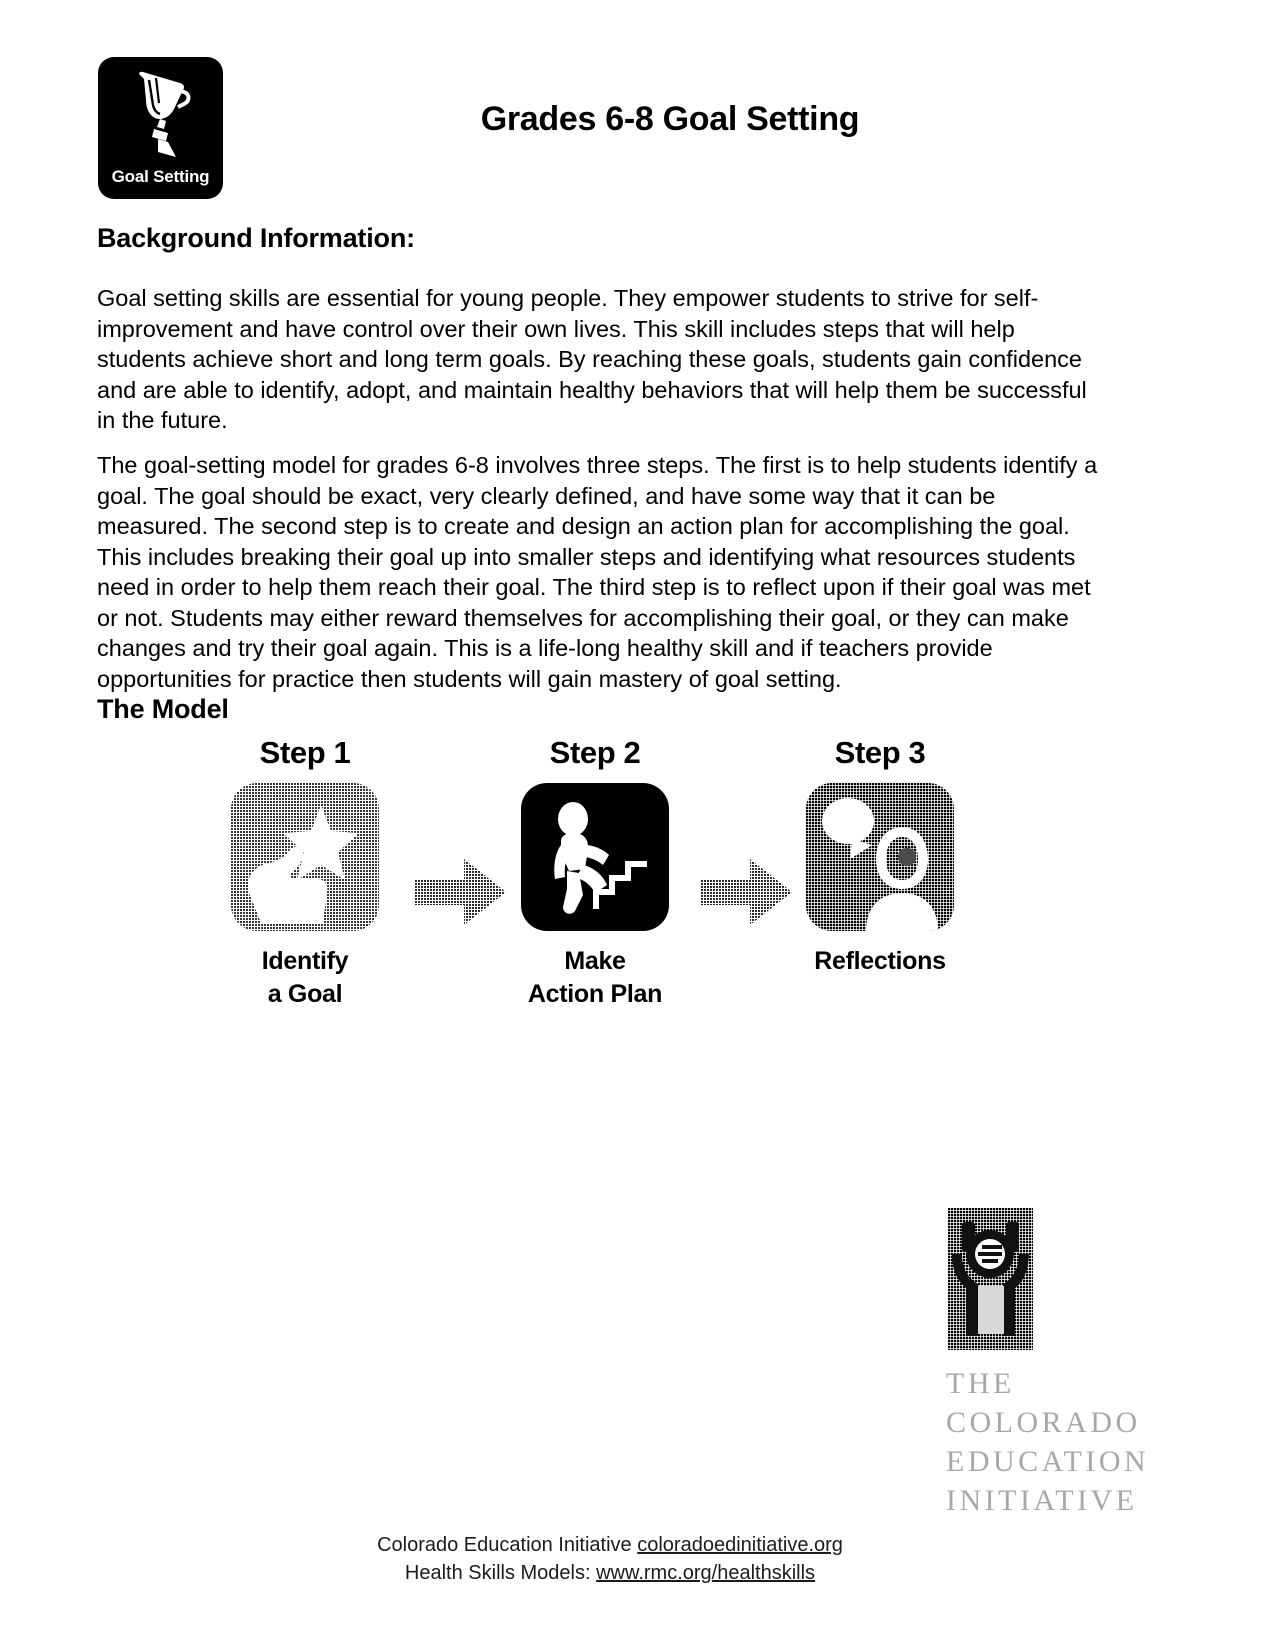  What do you see at coordinates (595, 994) in the screenshot?
I see `step-2-label-line2: Action Plan` at bounding box center [595, 994].